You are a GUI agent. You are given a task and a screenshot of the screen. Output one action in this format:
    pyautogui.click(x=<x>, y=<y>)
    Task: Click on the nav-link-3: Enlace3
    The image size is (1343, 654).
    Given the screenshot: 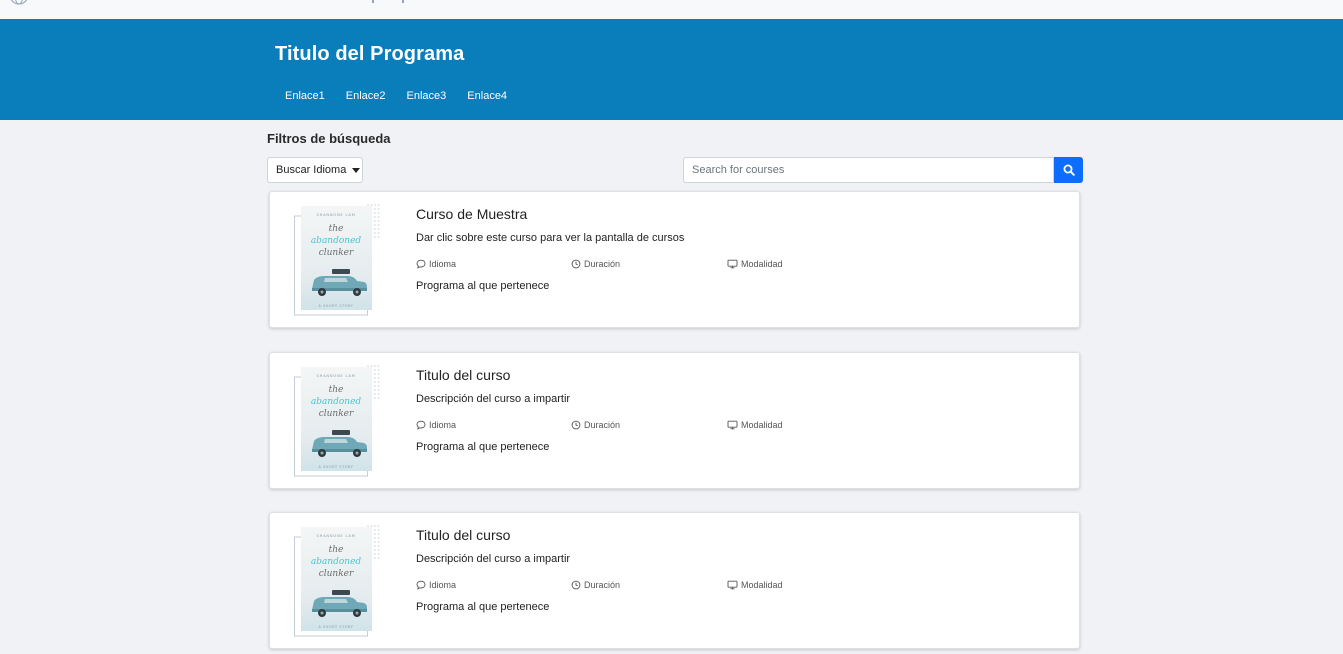 What is the action you would take?
    pyautogui.click(x=427, y=96)
    